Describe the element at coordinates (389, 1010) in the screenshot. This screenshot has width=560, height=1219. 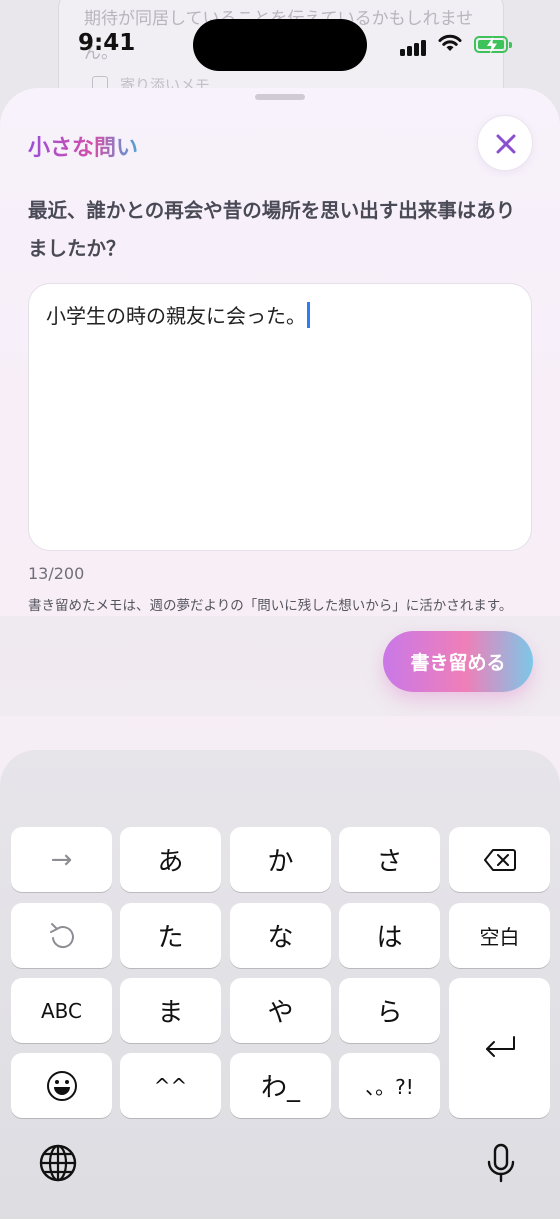
I see `key-ra: ら` at that location.